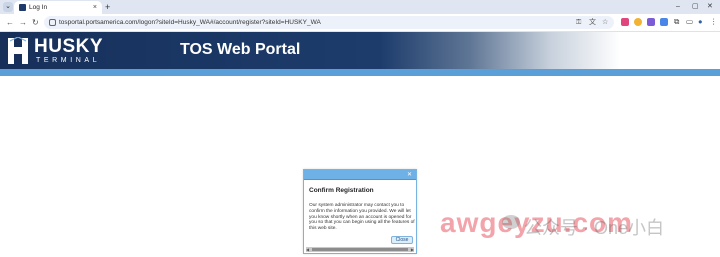  What do you see at coordinates (107, 7) in the screenshot?
I see `new-tab-button: +` at bounding box center [107, 7].